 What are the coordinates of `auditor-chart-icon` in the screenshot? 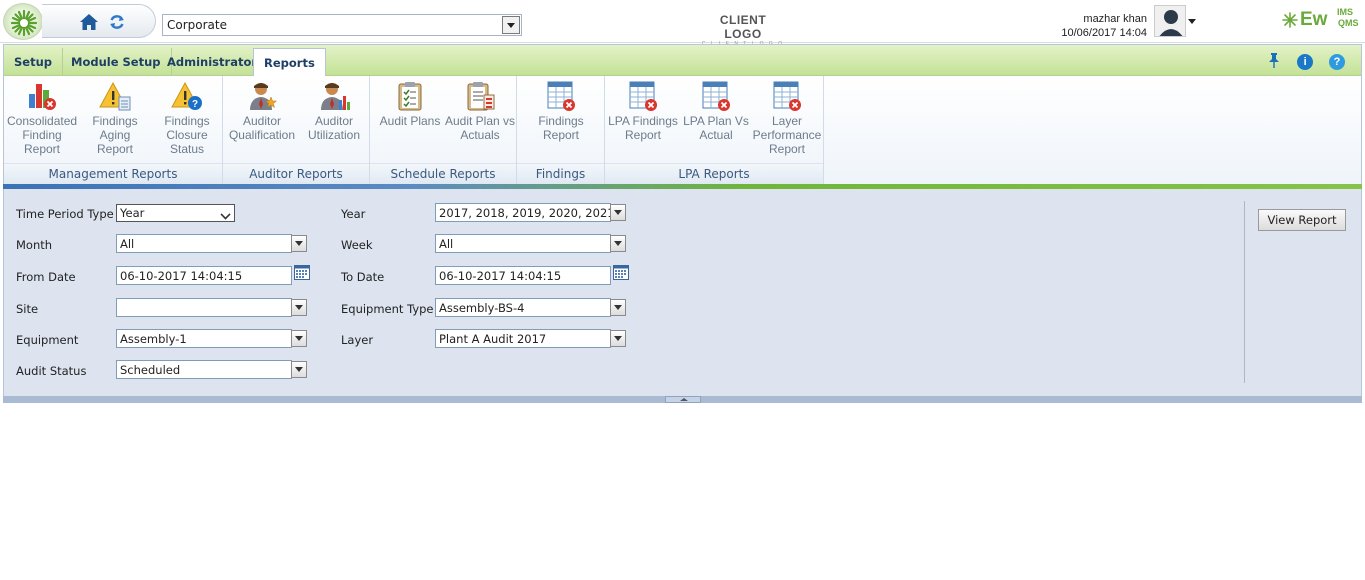 It's located at (335, 96).